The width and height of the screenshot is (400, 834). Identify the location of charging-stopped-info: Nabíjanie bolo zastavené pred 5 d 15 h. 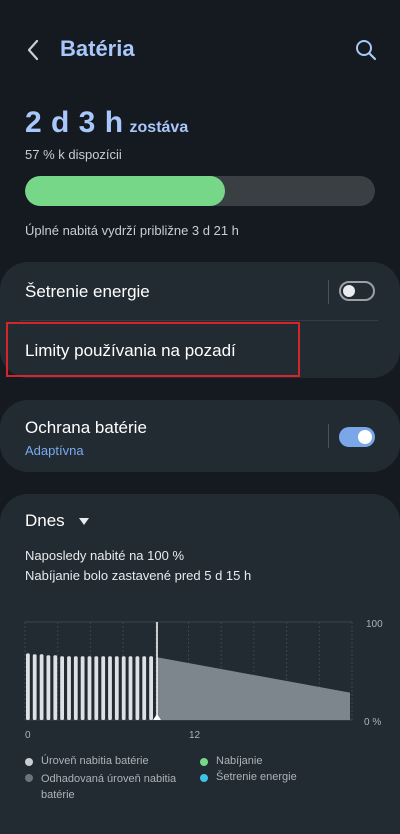
(138, 575).